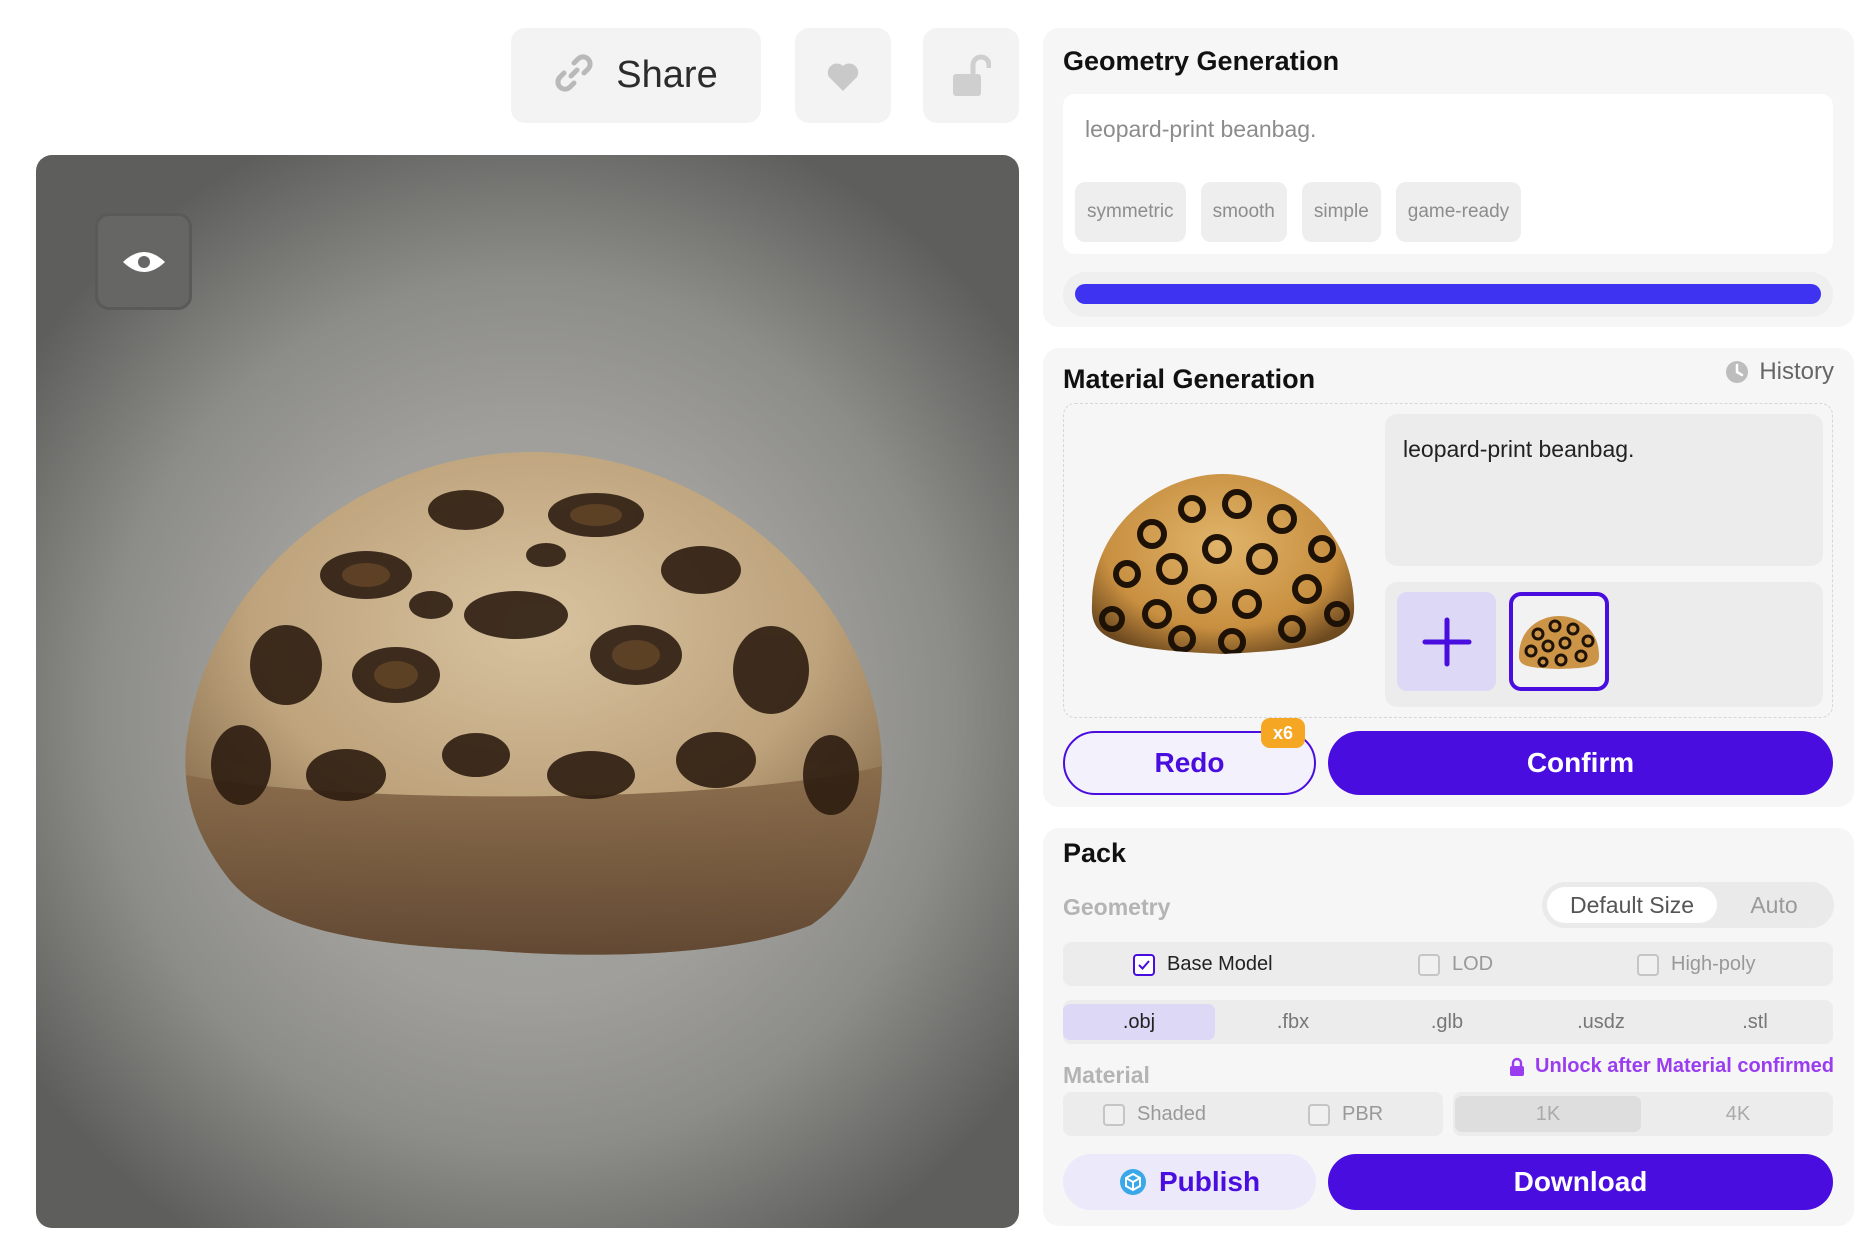  I want to click on base-model-checkbox: Base Model, so click(1203, 964).